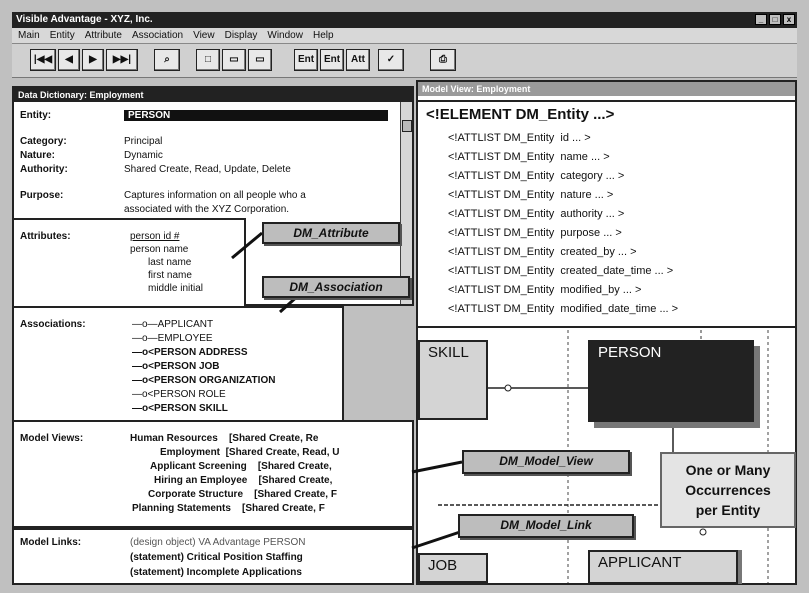 This screenshot has height=593, width=809. I want to click on callout-dm-model-view: DM_Model_View, so click(546, 462).